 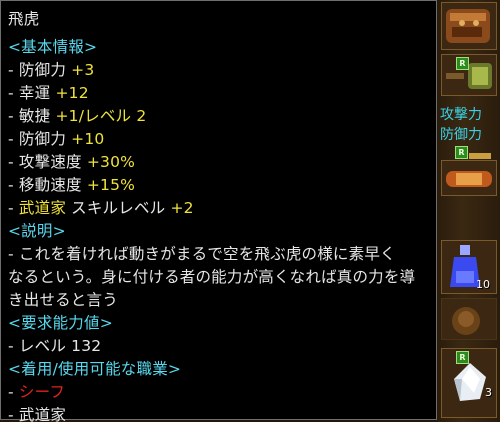 What do you see at coordinates (111, 185) in the screenshot?
I see `stat-value: +15%` at bounding box center [111, 185].